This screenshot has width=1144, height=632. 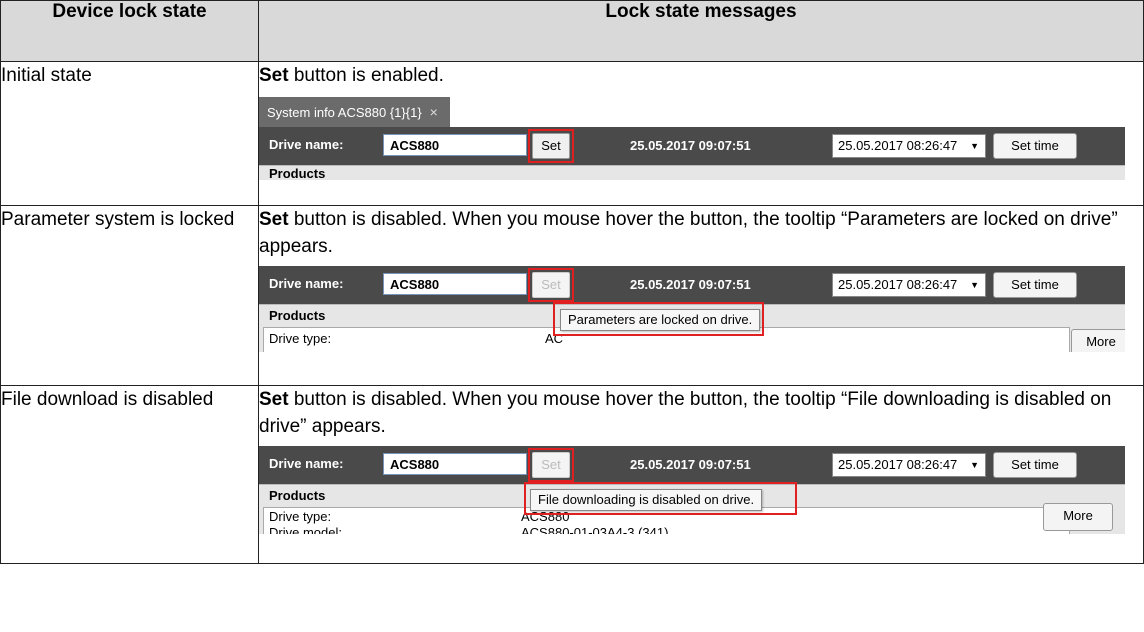 What do you see at coordinates (305, 529) in the screenshot?
I see `drive-model-label: Drive model:` at bounding box center [305, 529].